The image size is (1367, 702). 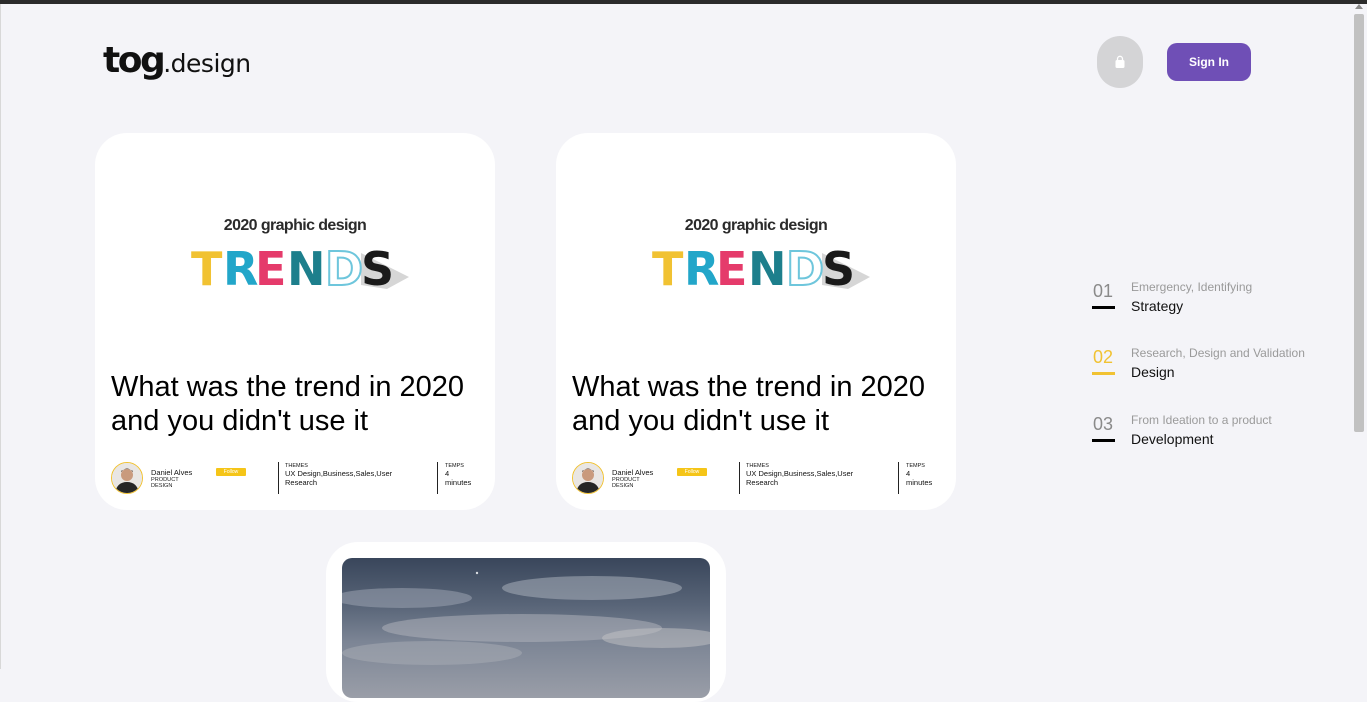 What do you see at coordinates (1201, 420) in the screenshot?
I see `step-subtitle: From Ideation to a product` at bounding box center [1201, 420].